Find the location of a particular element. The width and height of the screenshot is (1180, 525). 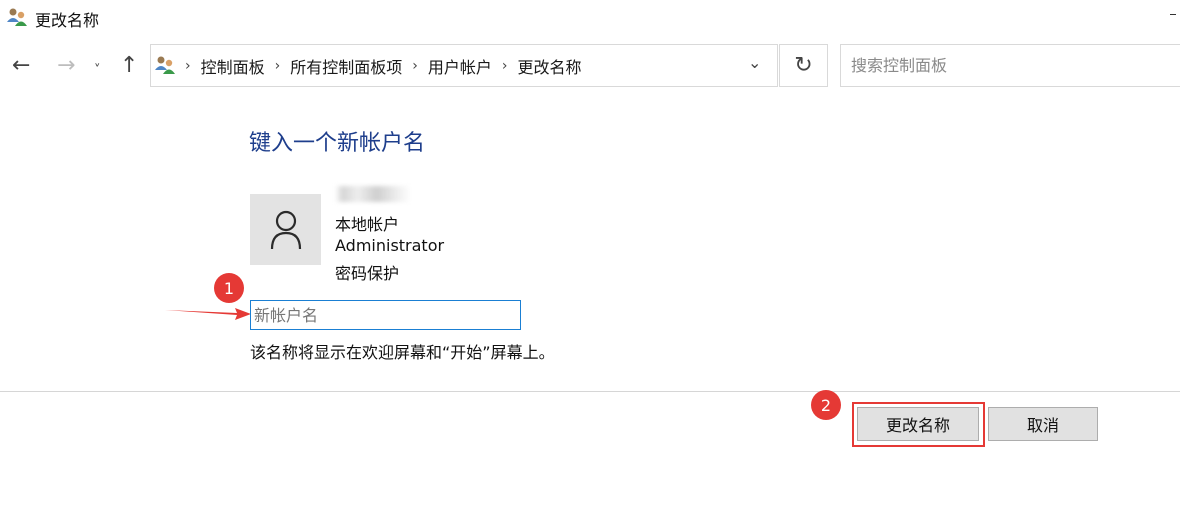

address-bar: › 控制面板 › 所有控制面板项 › 用户帐户 › 更改名称 ⌄ is located at coordinates (464, 65).